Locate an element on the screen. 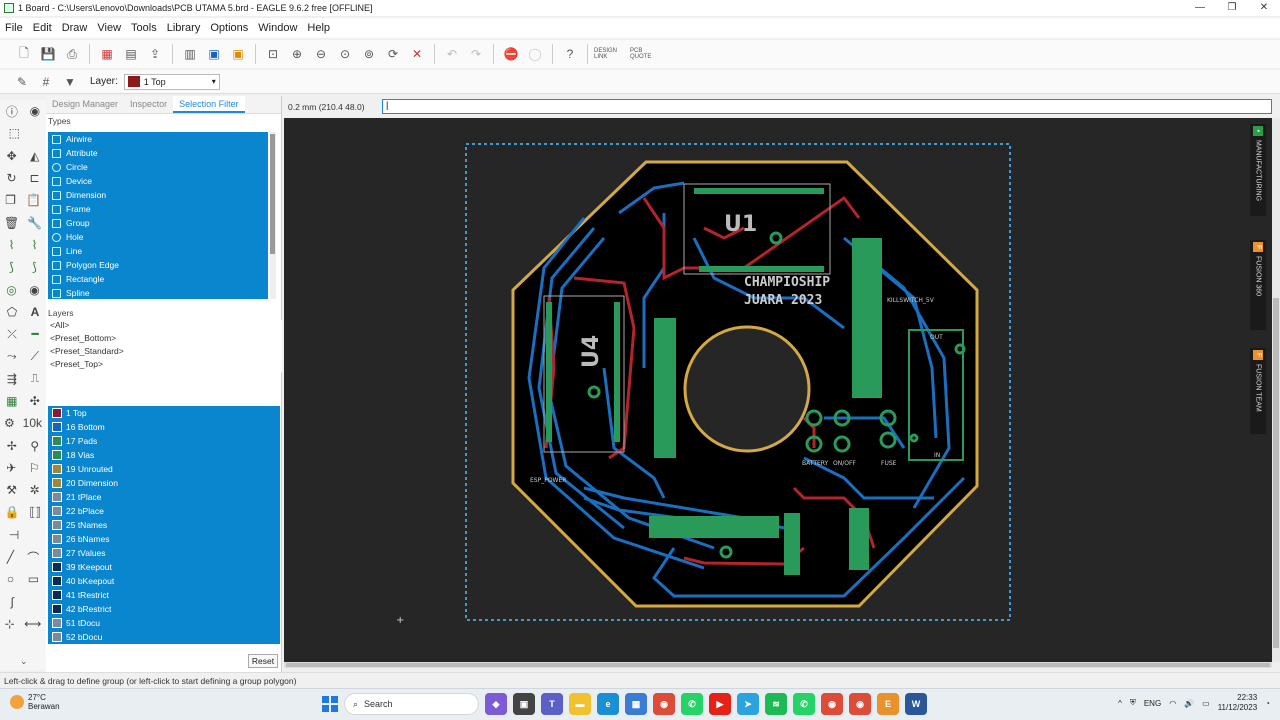 The image size is (1280, 720). preset-item: <All> is located at coordinates (166, 326).